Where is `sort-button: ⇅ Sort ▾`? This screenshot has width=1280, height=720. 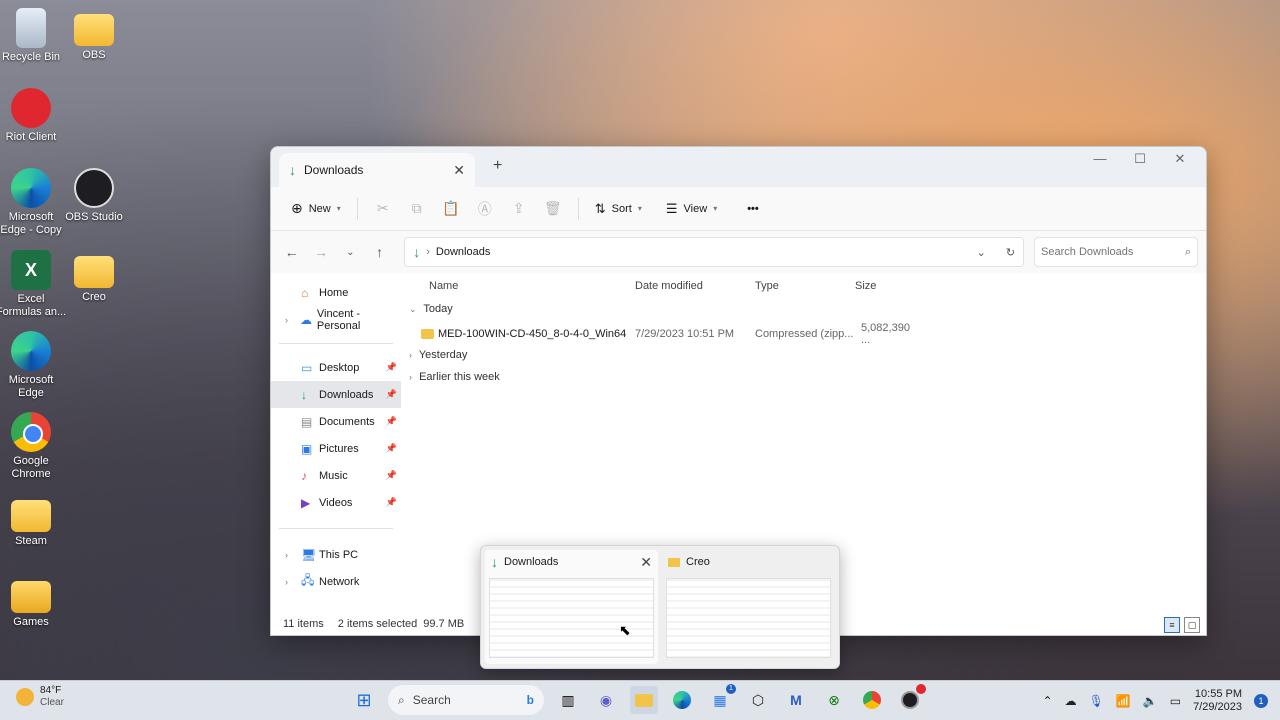 sort-button: ⇅ Sort ▾ is located at coordinates (618, 209).